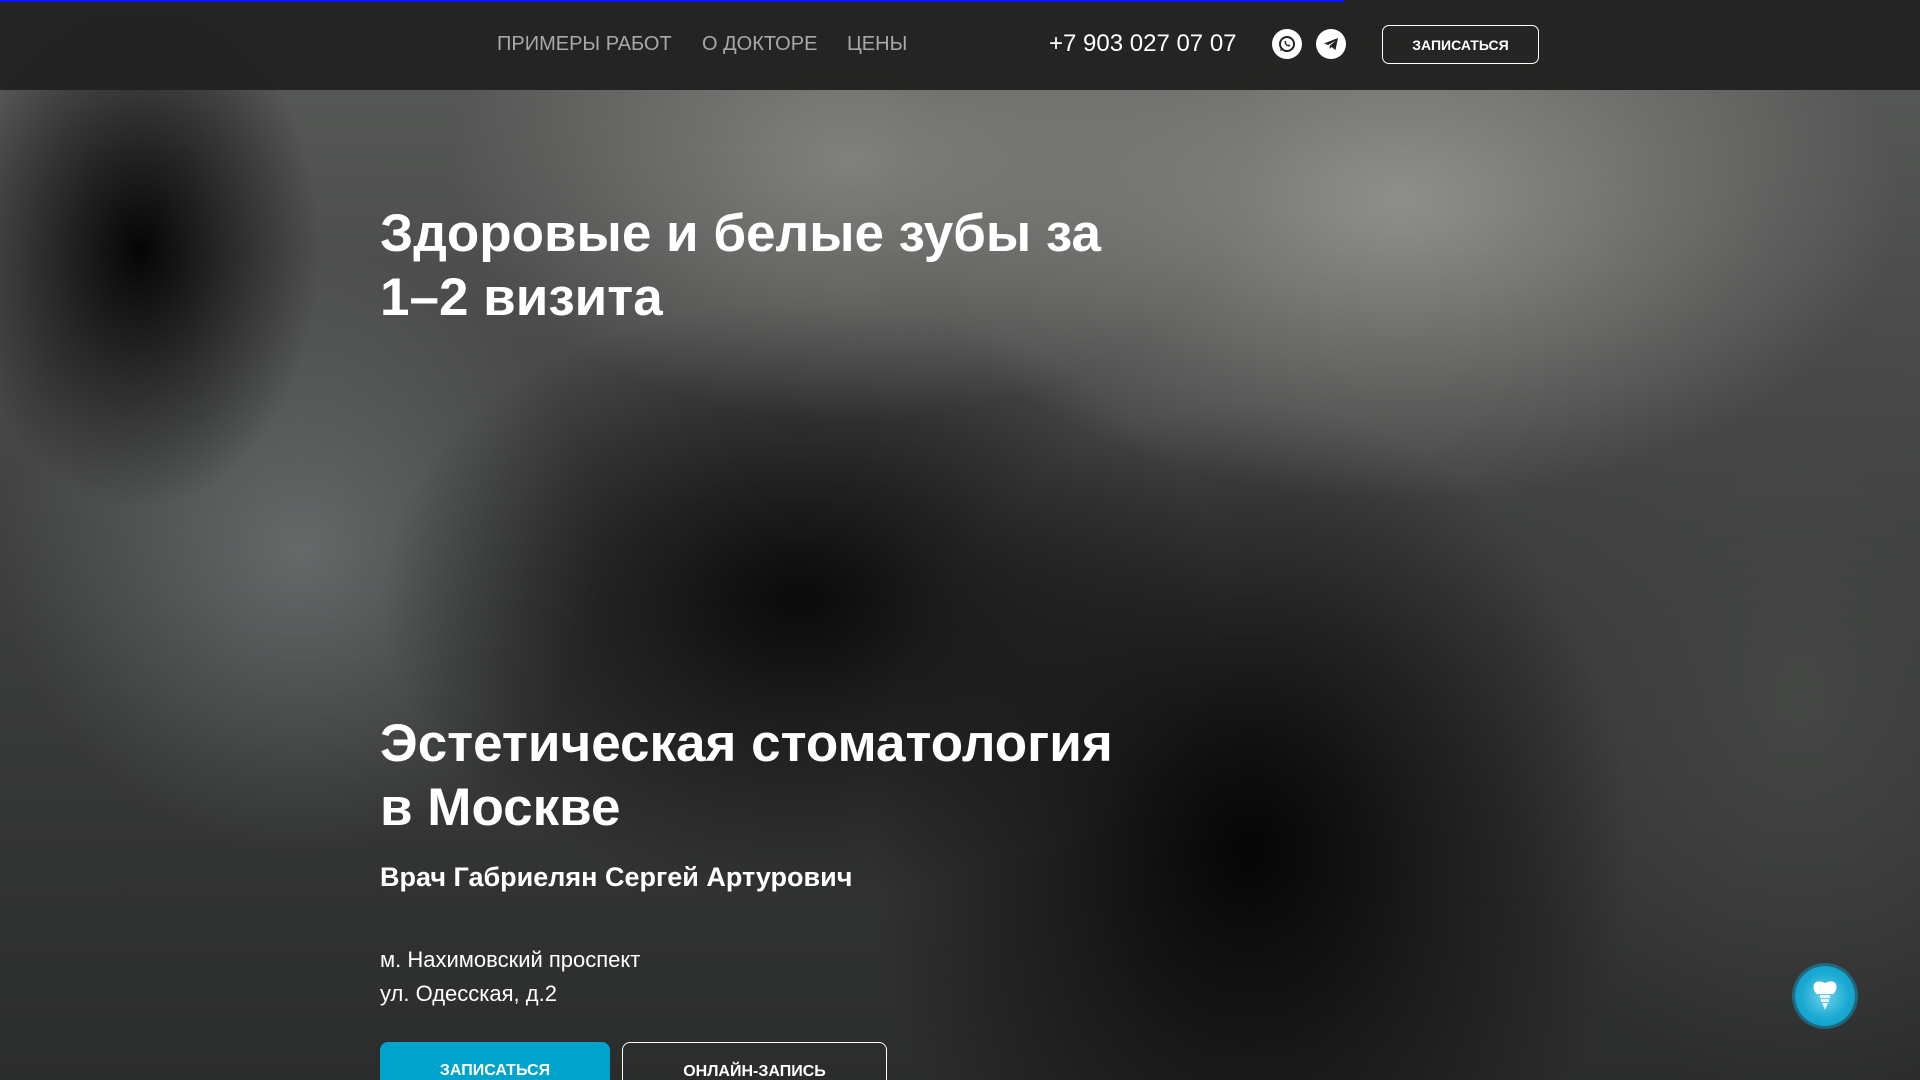 The width and height of the screenshot is (1920, 1080). What do you see at coordinates (759, 44) in the screenshot?
I see `nav-about-doctor: О ДОКТОРЕ` at bounding box center [759, 44].